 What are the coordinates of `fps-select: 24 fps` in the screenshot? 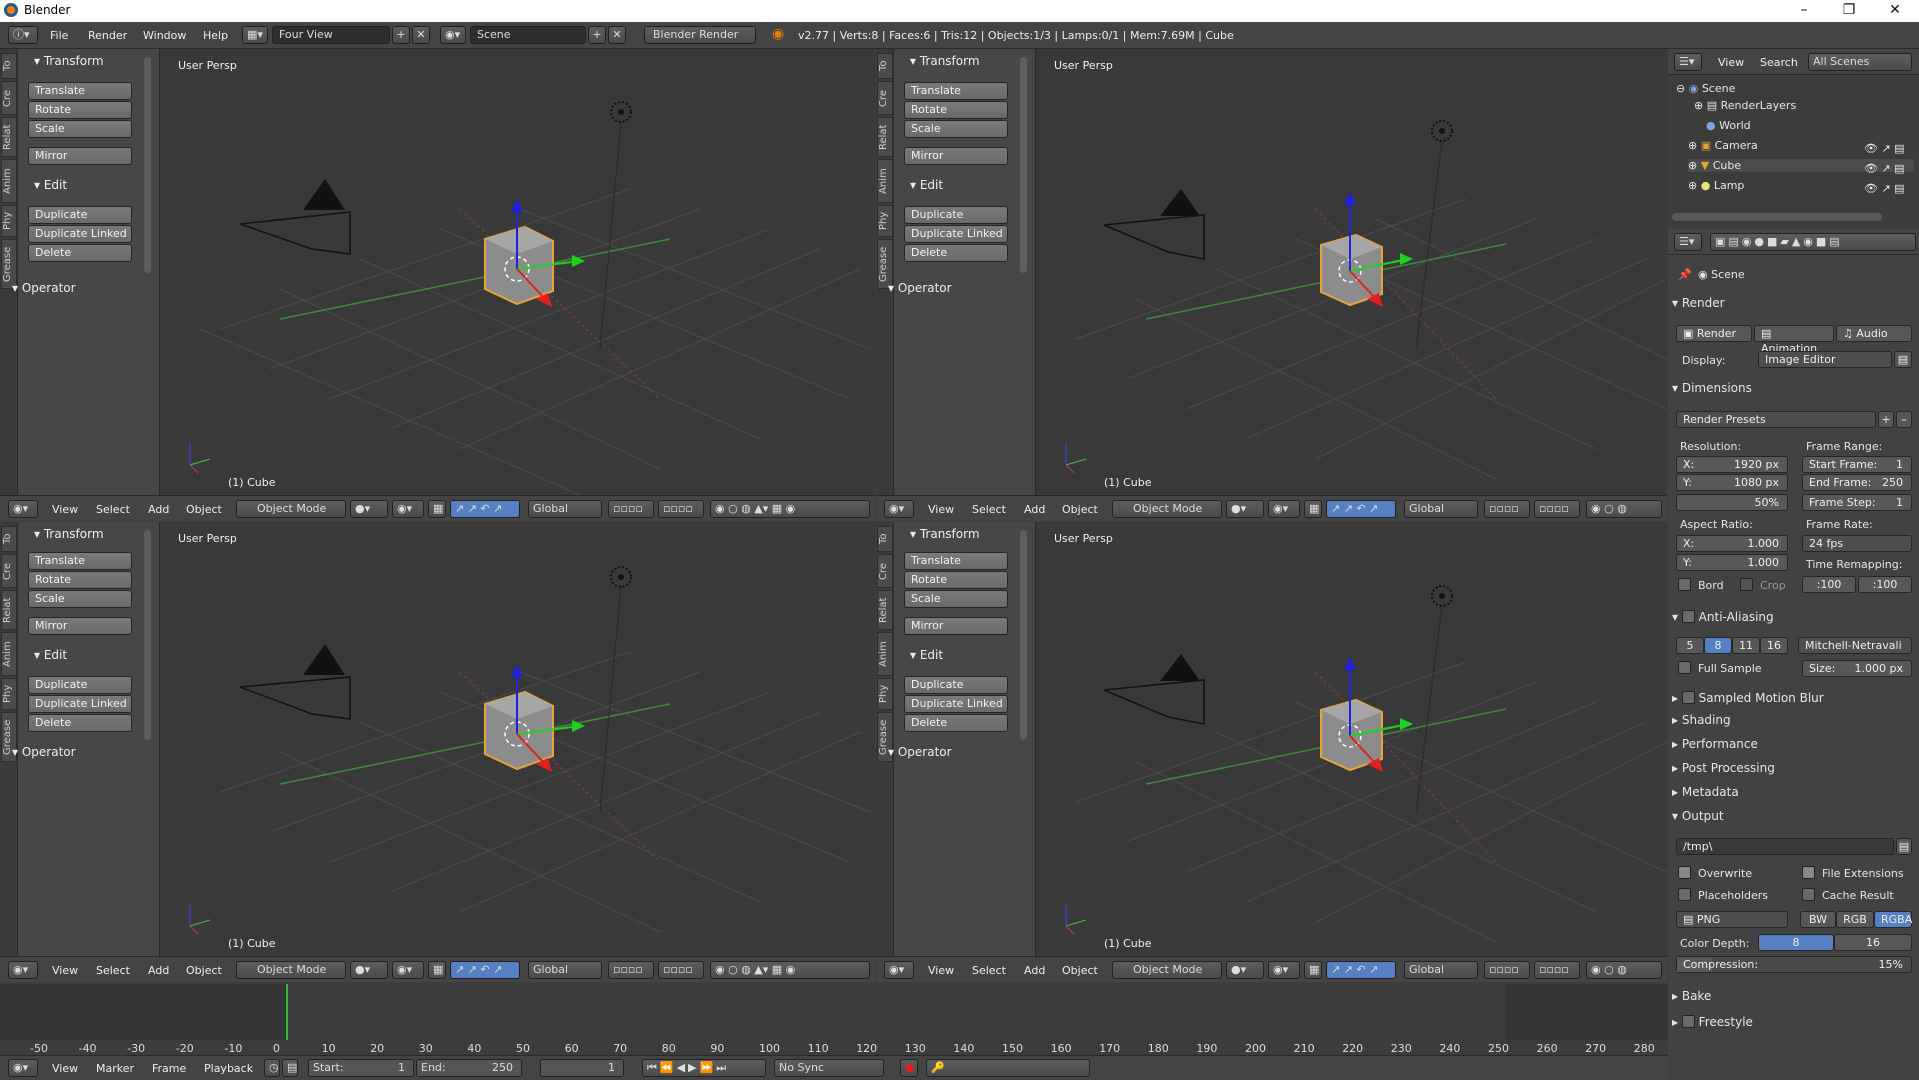 It's located at (1857, 543).